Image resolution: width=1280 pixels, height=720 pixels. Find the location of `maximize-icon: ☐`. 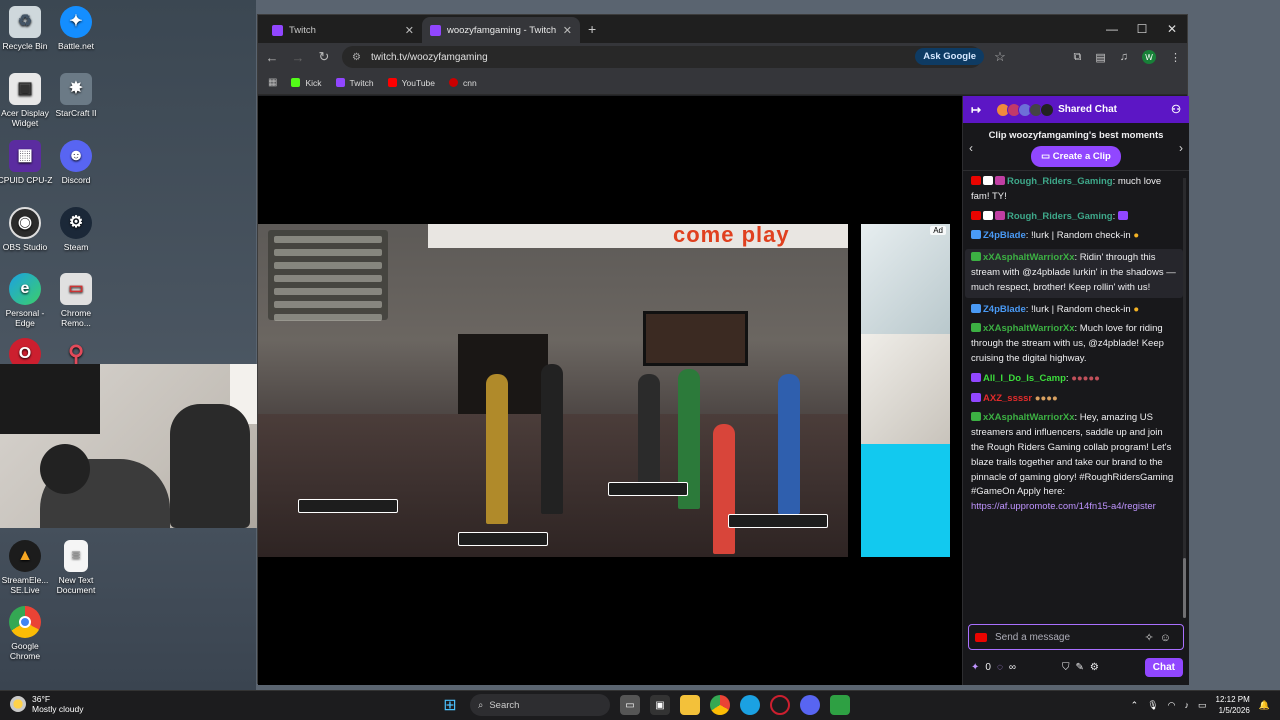

maximize-icon: ☐ is located at coordinates (1142, 29).